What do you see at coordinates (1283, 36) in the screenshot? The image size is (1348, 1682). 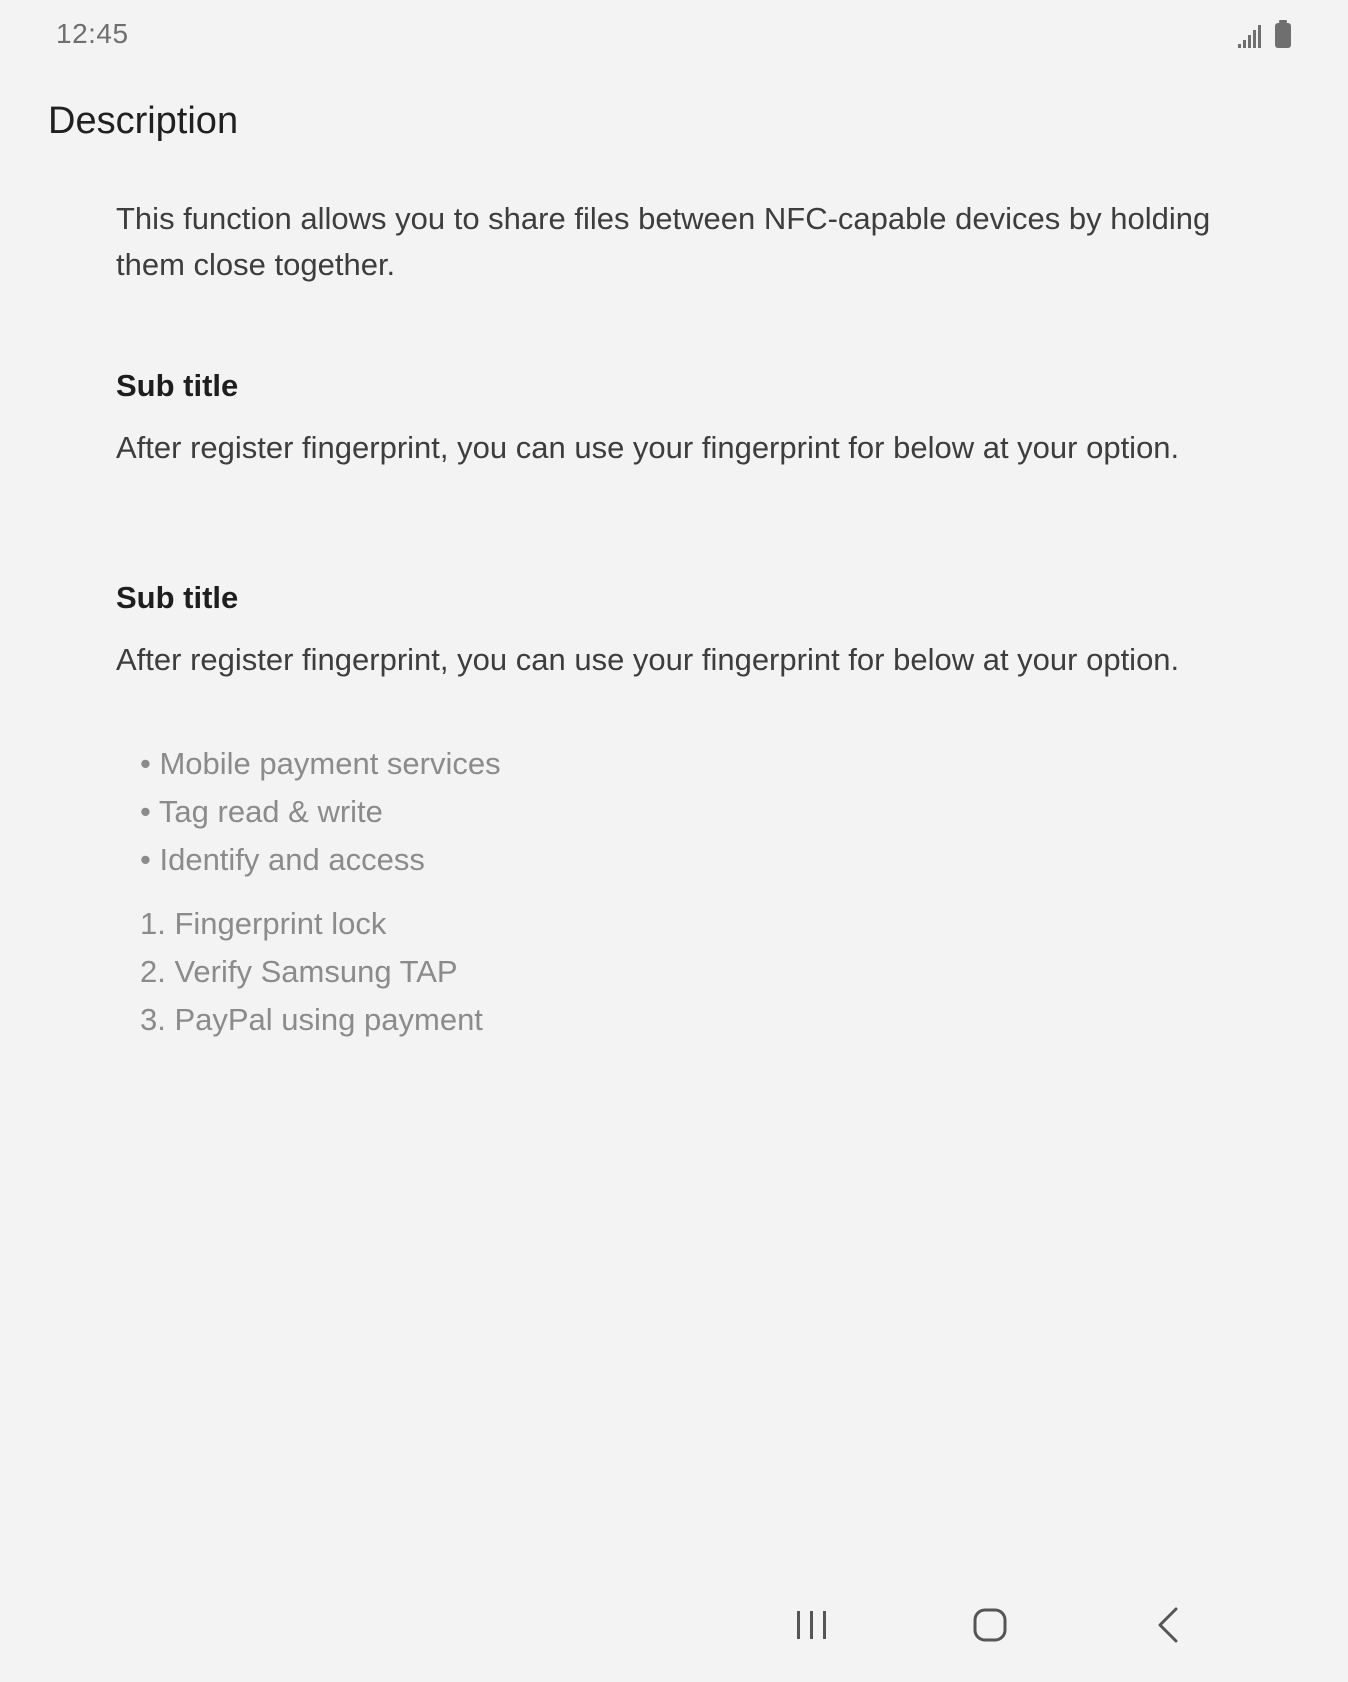 I see `battery-icon` at bounding box center [1283, 36].